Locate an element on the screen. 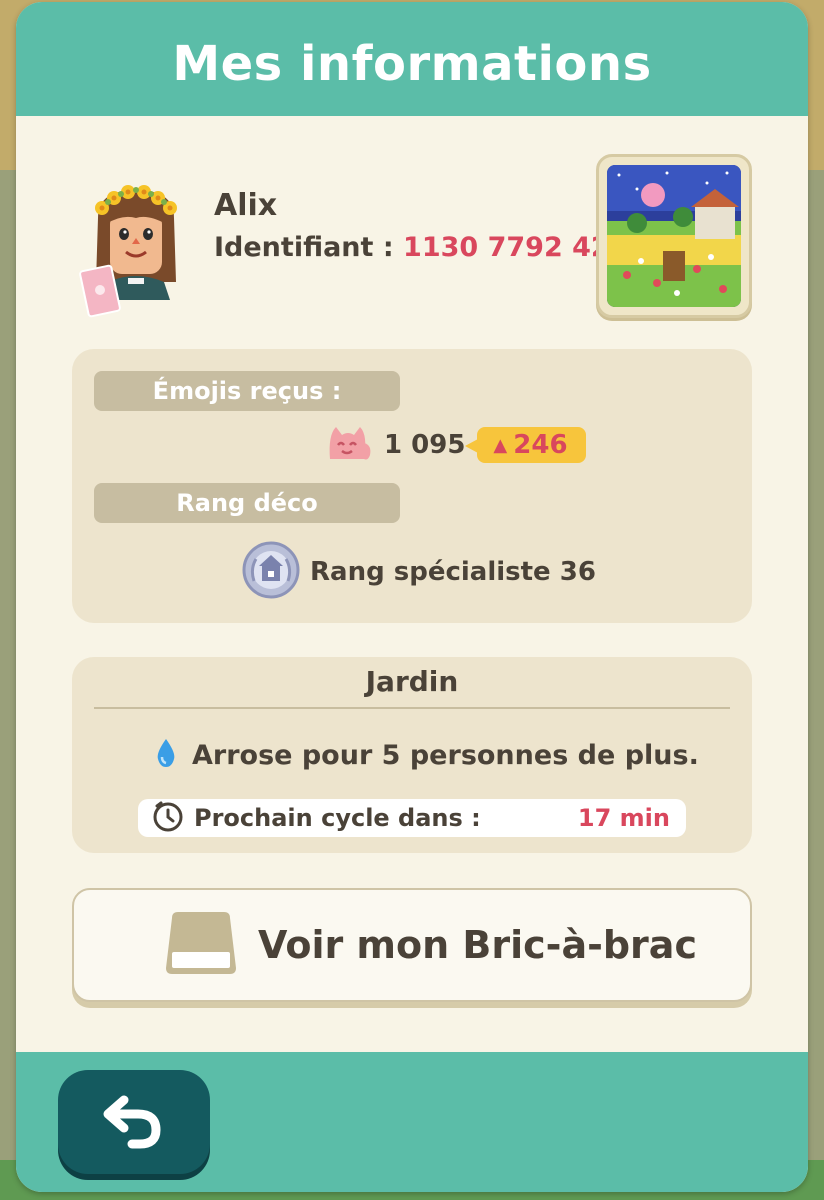 Image resolution: width=824 pixels, height=1200 pixels. deco-rank-row: Rang spécialiste 36 is located at coordinates (419, 572).